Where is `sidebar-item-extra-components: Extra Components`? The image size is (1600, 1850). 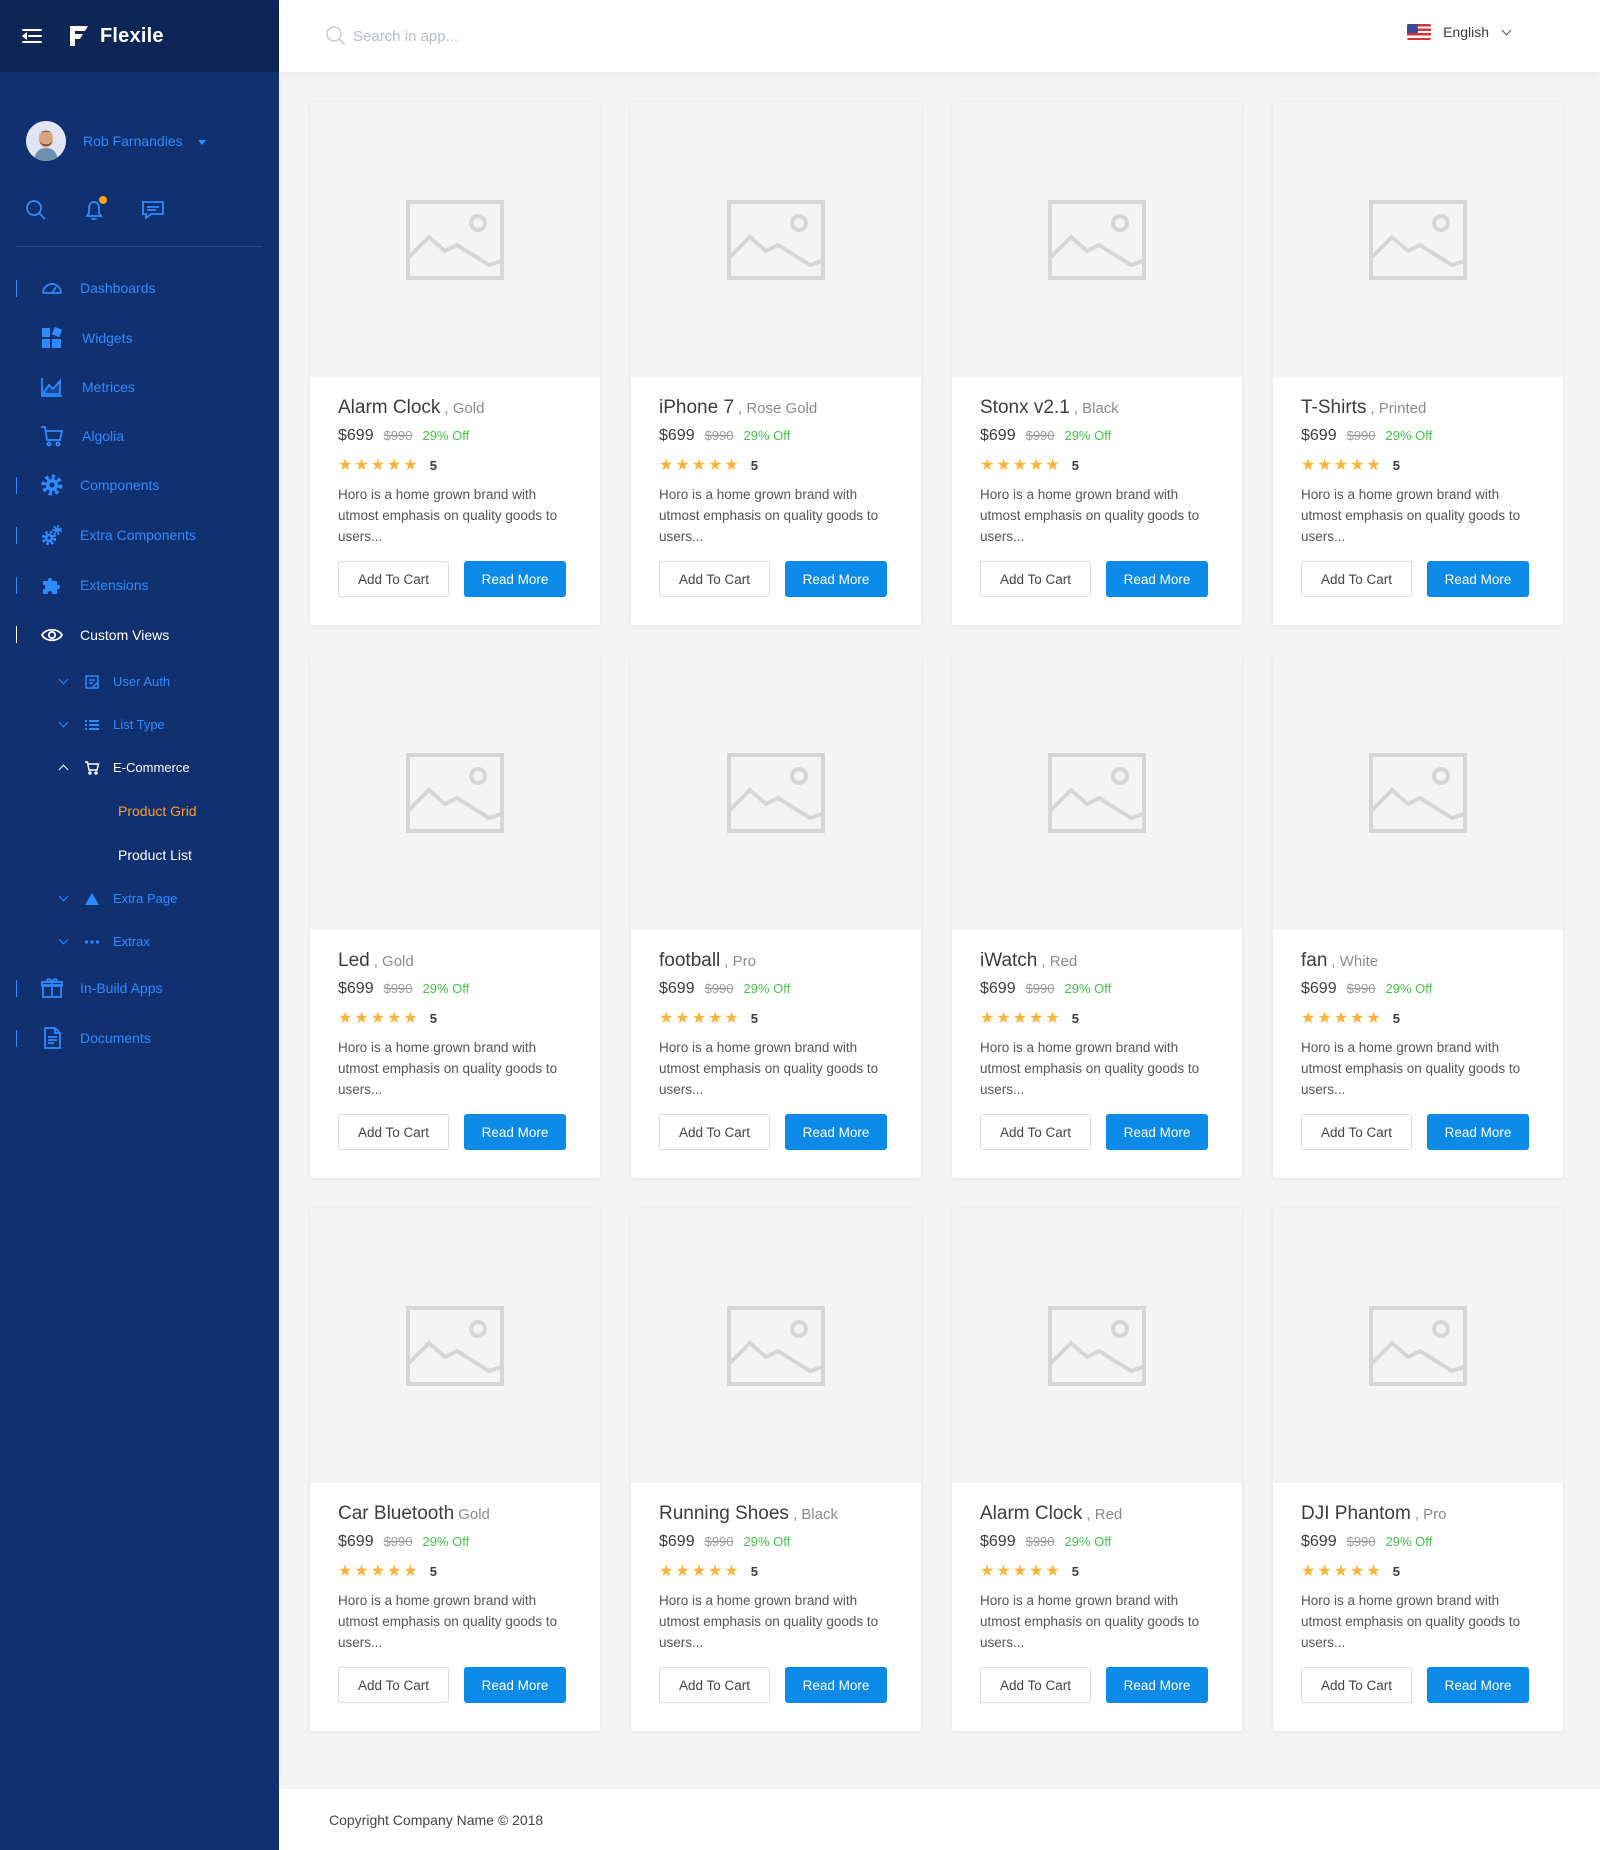
sidebar-item-extra-components: Extra Components is located at coordinates (139, 535).